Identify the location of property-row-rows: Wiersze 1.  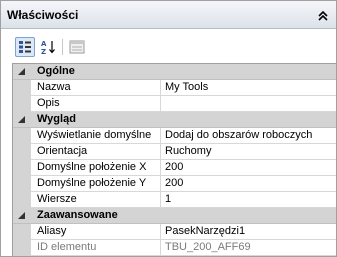
(174, 200).